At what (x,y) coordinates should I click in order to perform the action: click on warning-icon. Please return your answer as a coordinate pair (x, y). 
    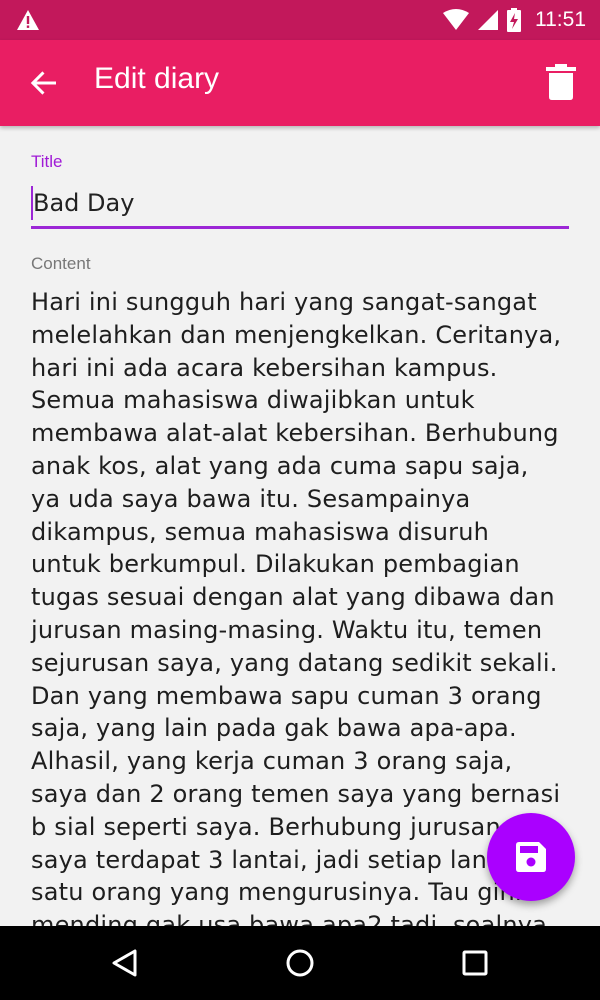
    Looking at the image, I should click on (28, 20).